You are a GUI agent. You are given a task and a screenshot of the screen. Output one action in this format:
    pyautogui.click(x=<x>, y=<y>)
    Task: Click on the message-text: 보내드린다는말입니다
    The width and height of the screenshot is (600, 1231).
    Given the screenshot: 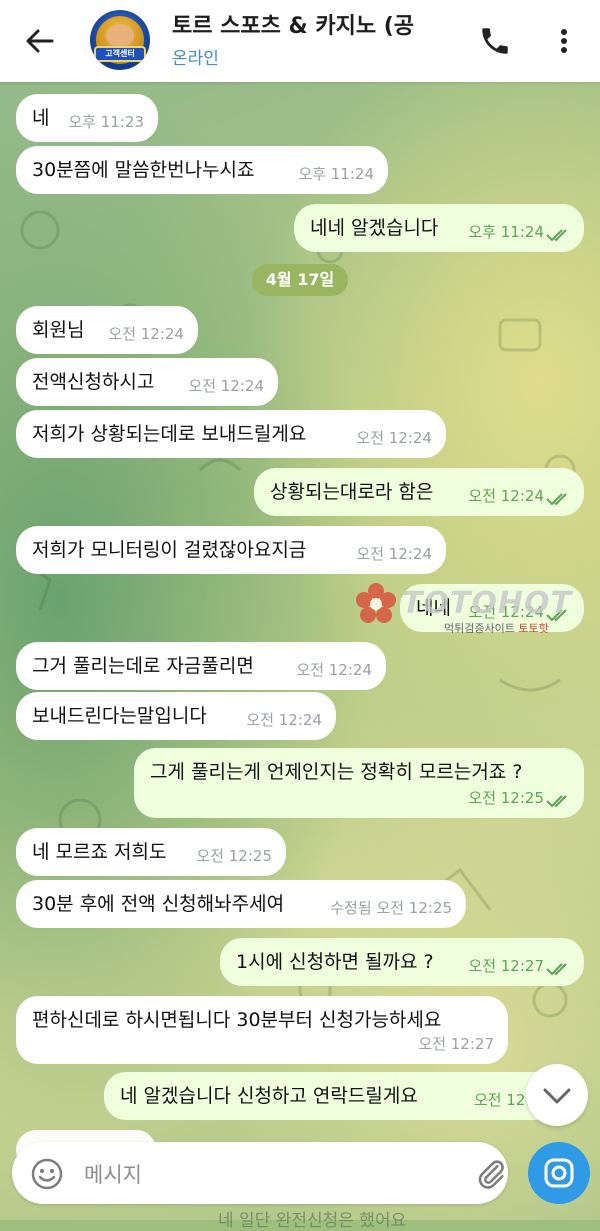 What is the action you would take?
    pyautogui.click(x=119, y=716)
    